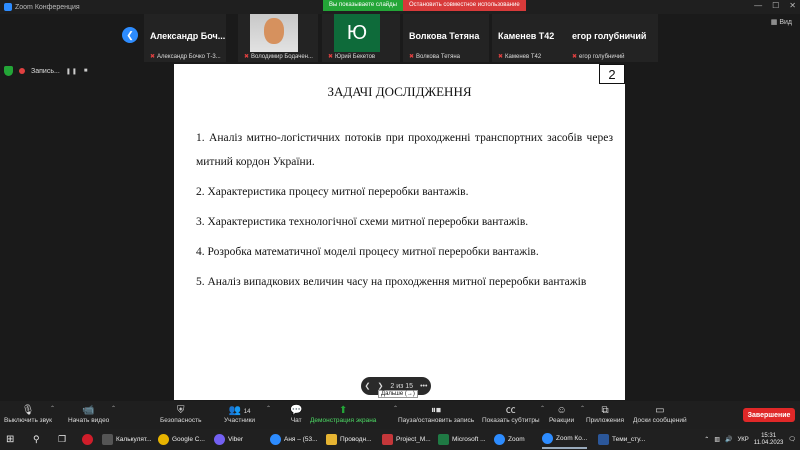 The image size is (800, 450). What do you see at coordinates (602, 56) in the screenshot?
I see `participant-name-label: егор голубничий` at bounding box center [602, 56].